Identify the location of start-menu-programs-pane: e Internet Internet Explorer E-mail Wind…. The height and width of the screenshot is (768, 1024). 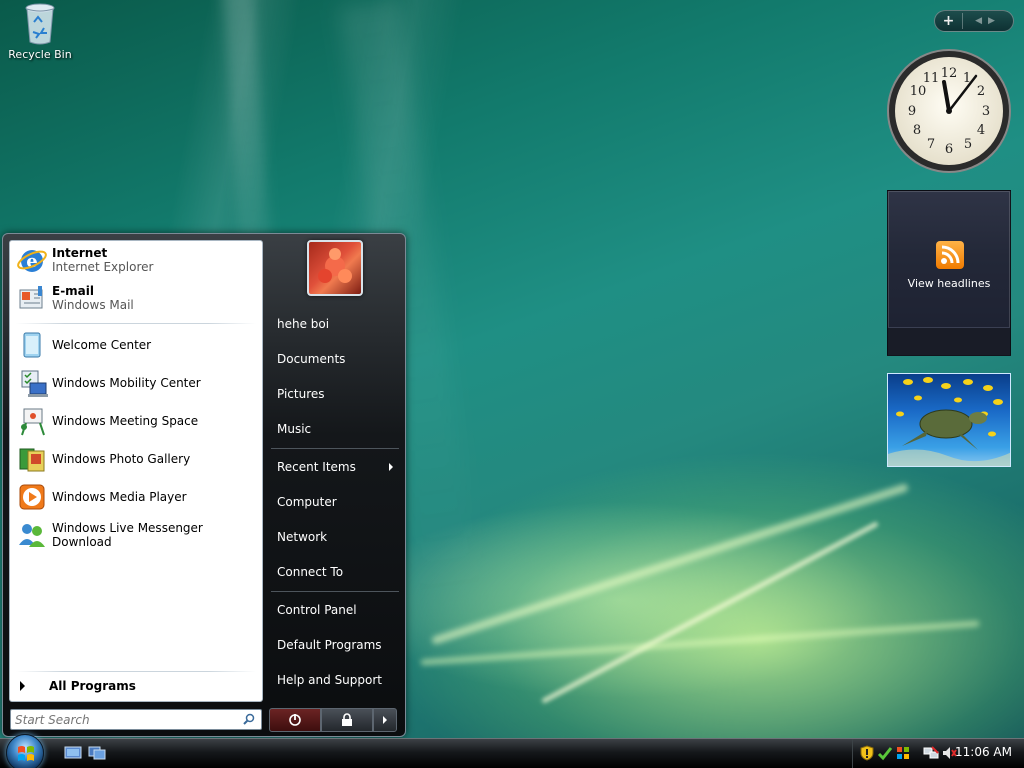
(136, 471).